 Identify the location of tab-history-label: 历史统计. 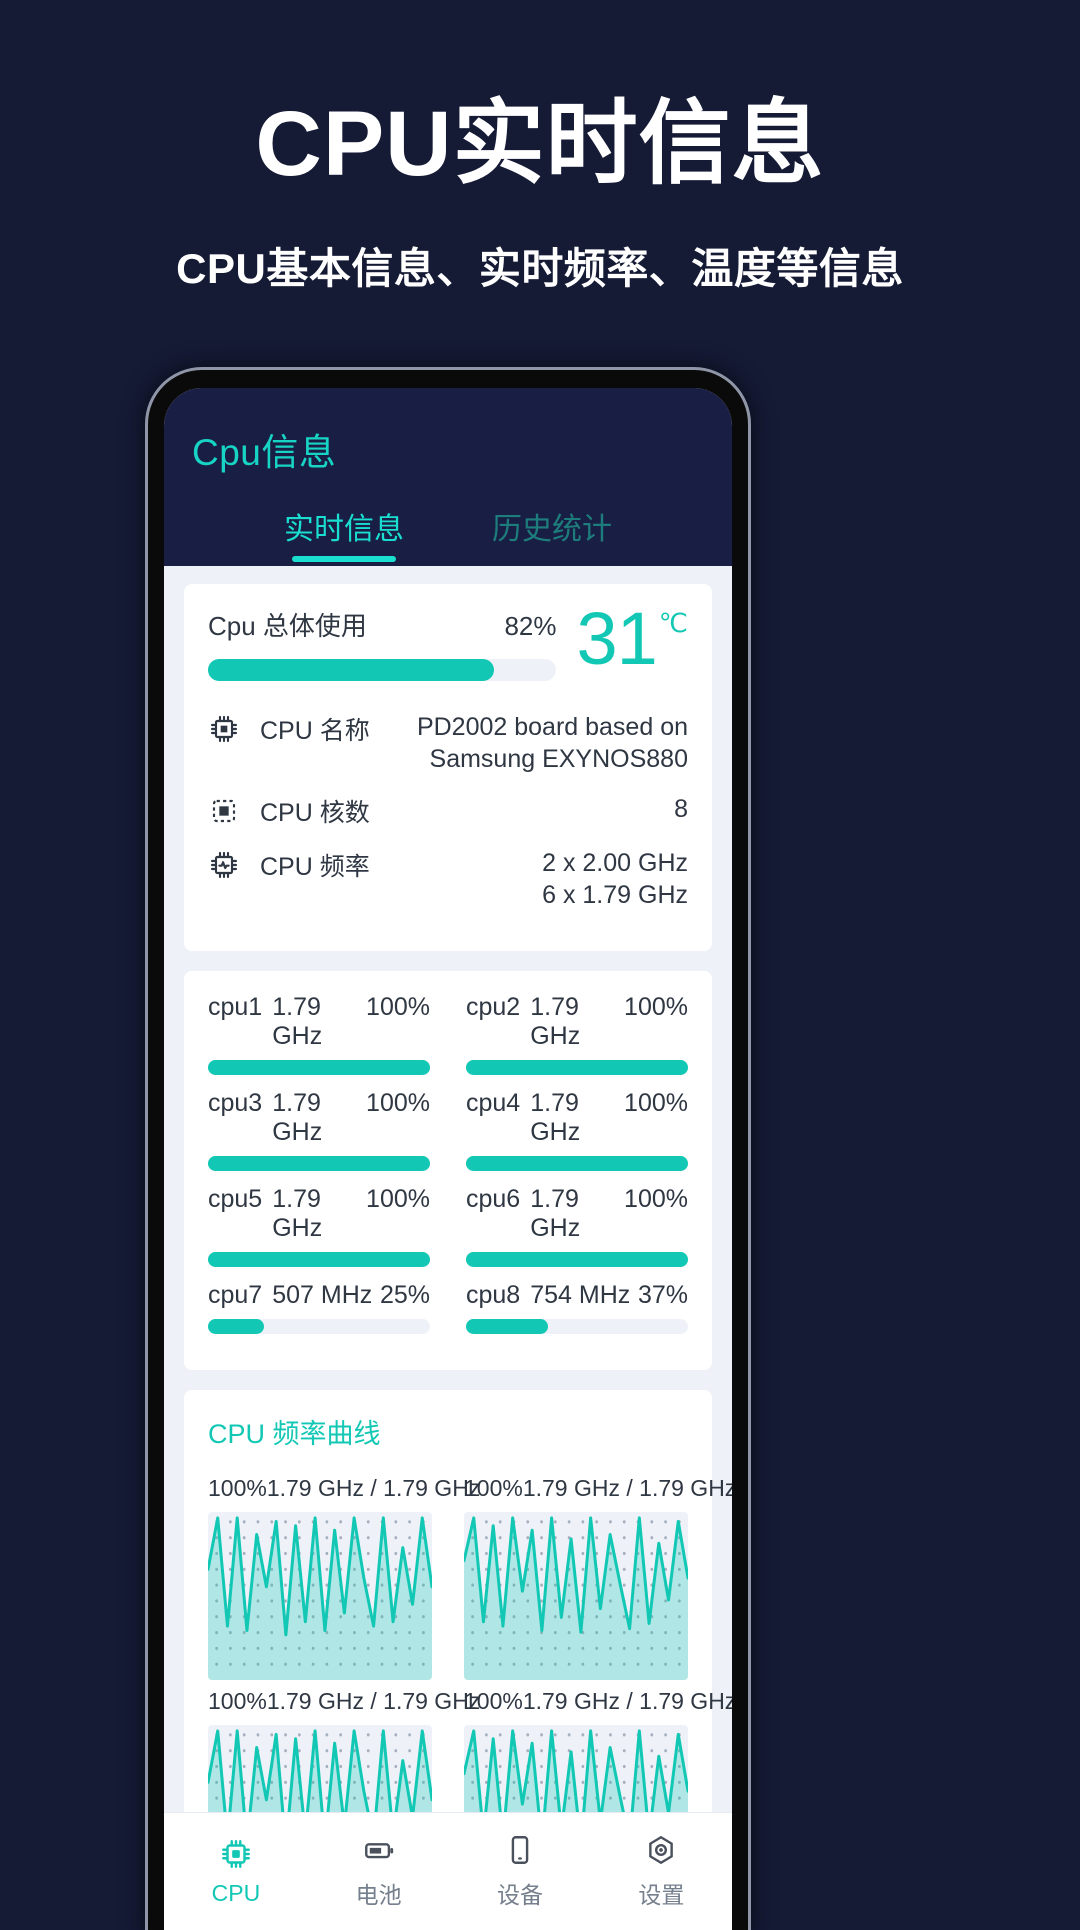
(552, 529).